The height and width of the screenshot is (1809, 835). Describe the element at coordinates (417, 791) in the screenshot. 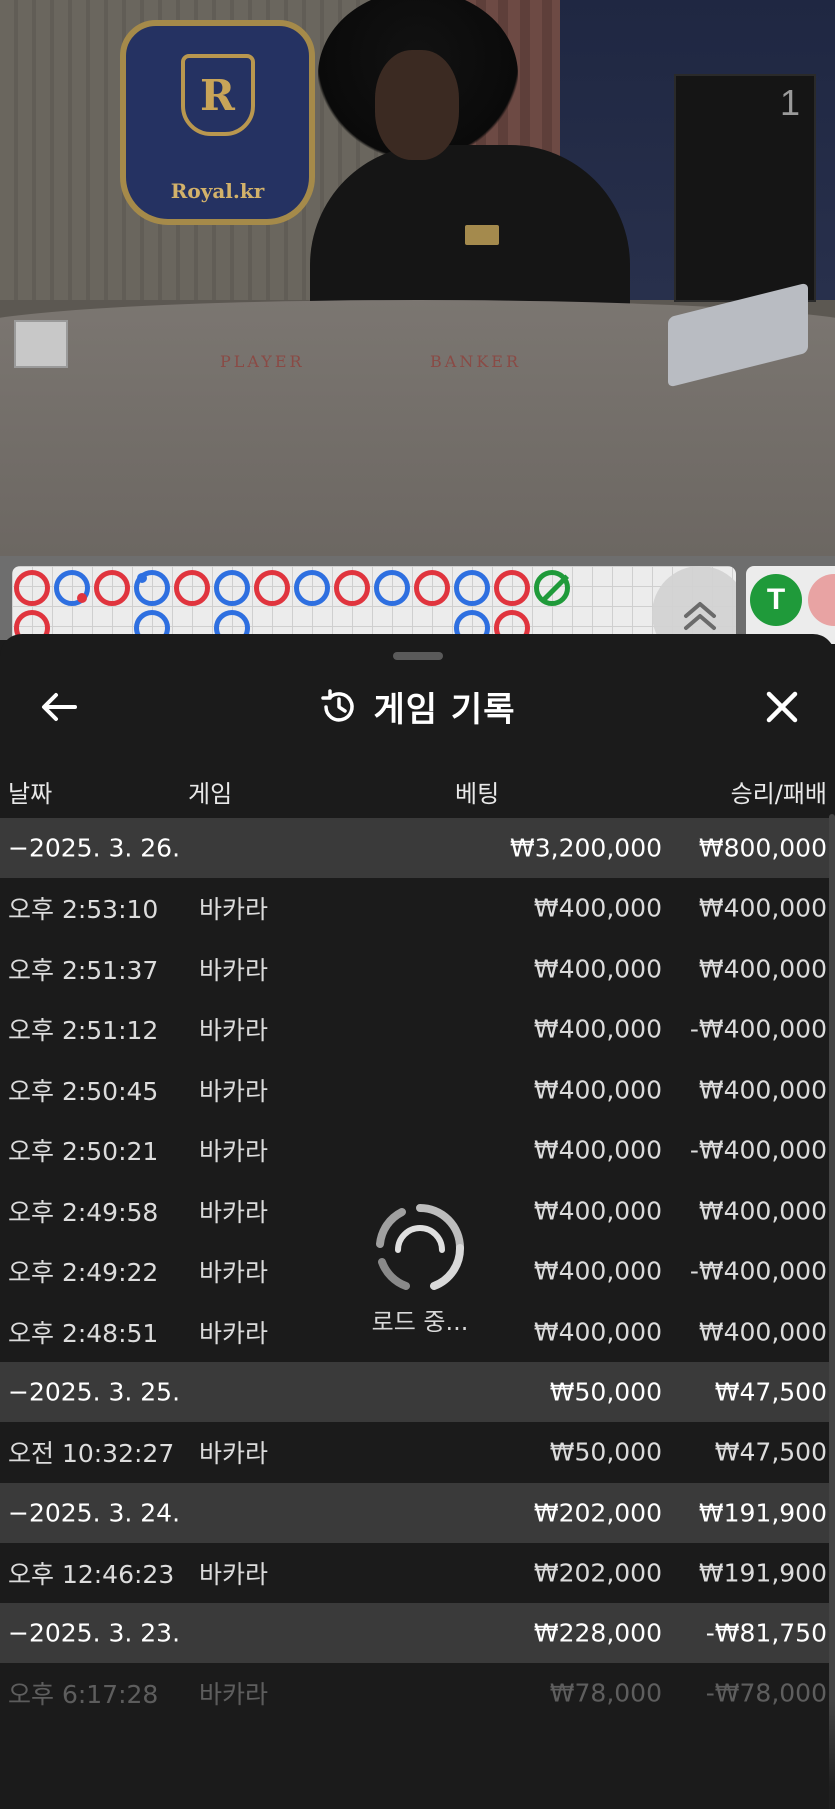

I see `column-headers: 날짜 게임 베팅 승리/패배` at that location.